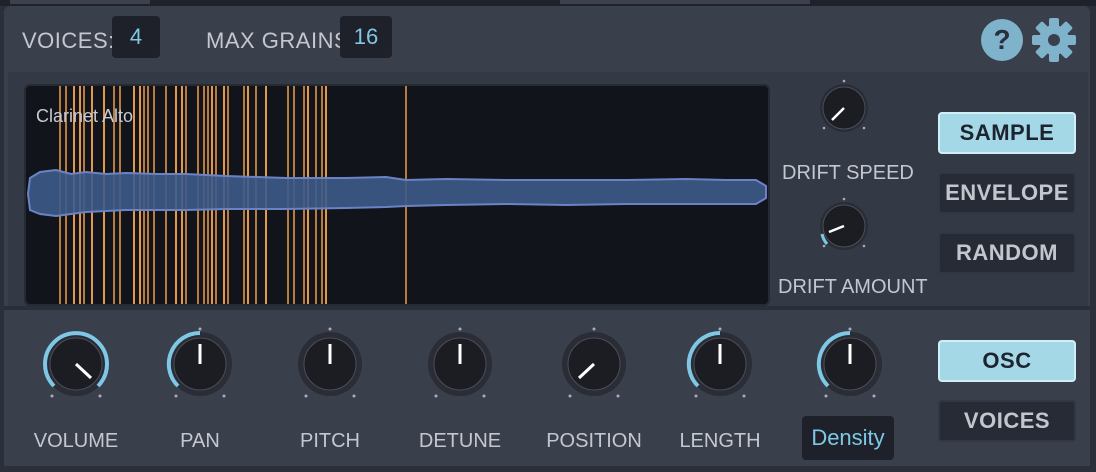 Image resolution: width=1096 pixels, height=472 pixels. Describe the element at coordinates (844, 226) in the screenshot. I see `drift-amount-knob` at that location.